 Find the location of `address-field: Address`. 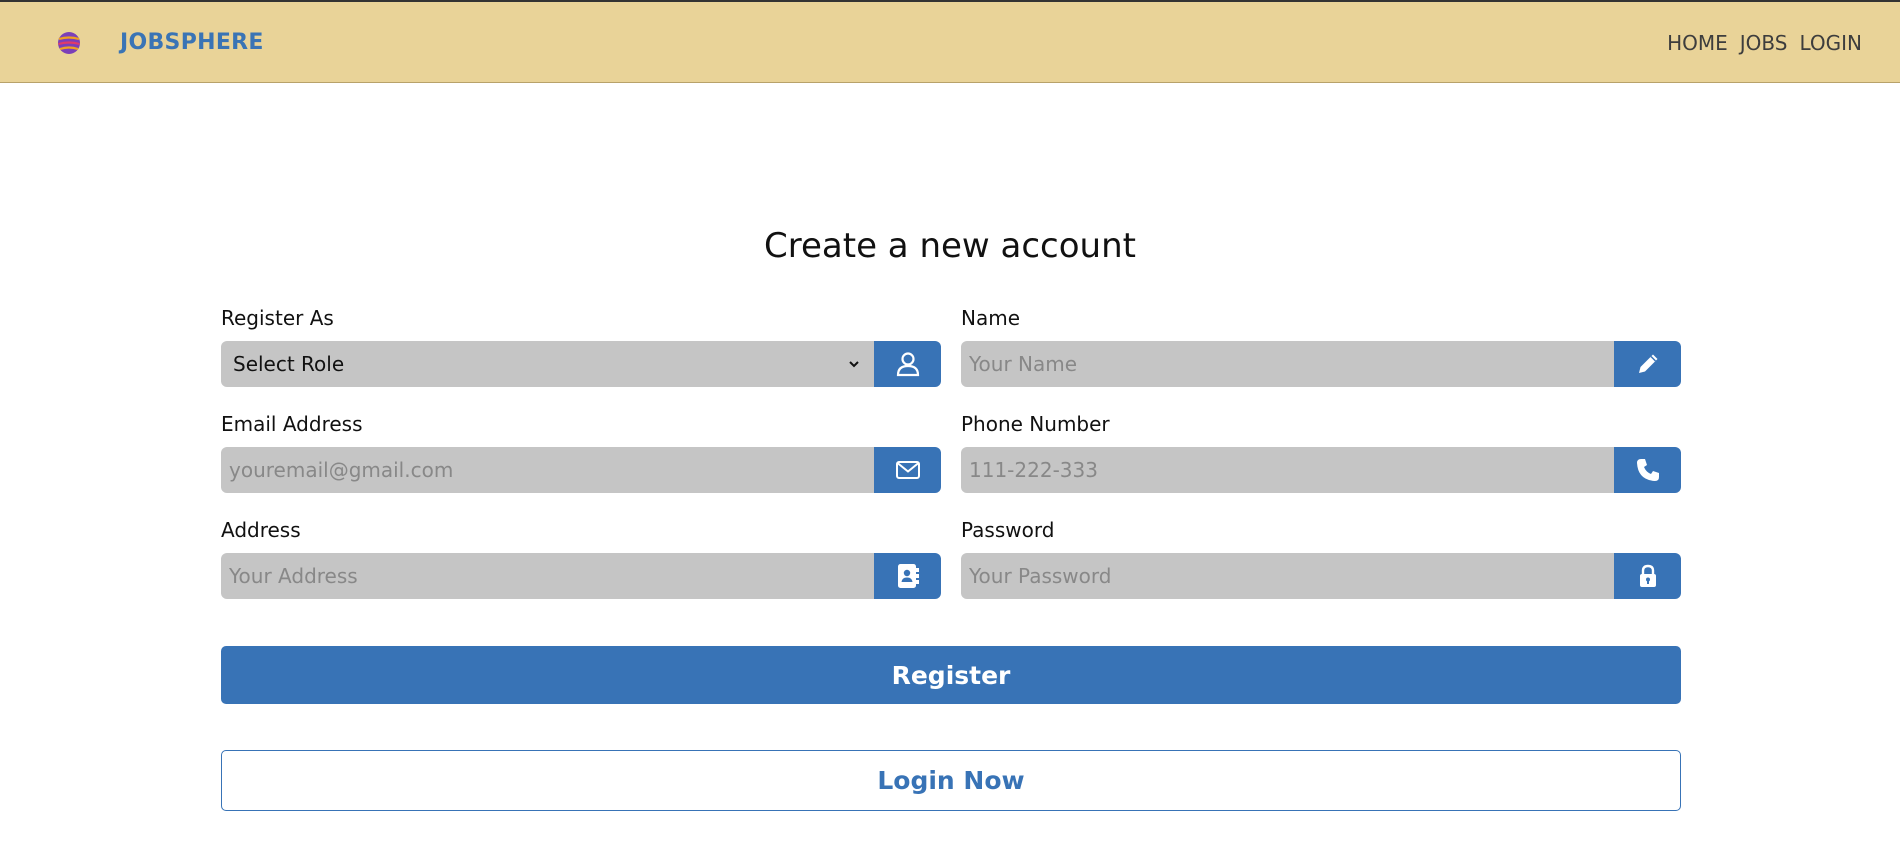

address-field: Address is located at coordinates (581, 557).